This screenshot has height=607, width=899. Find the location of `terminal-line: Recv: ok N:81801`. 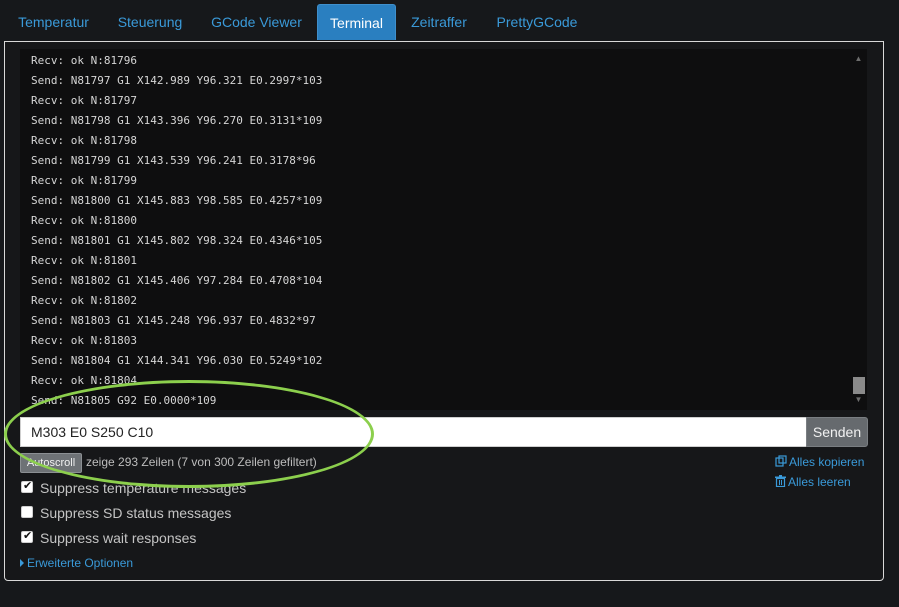

terminal-line: Recv: ok N:81801 is located at coordinates (84, 260).